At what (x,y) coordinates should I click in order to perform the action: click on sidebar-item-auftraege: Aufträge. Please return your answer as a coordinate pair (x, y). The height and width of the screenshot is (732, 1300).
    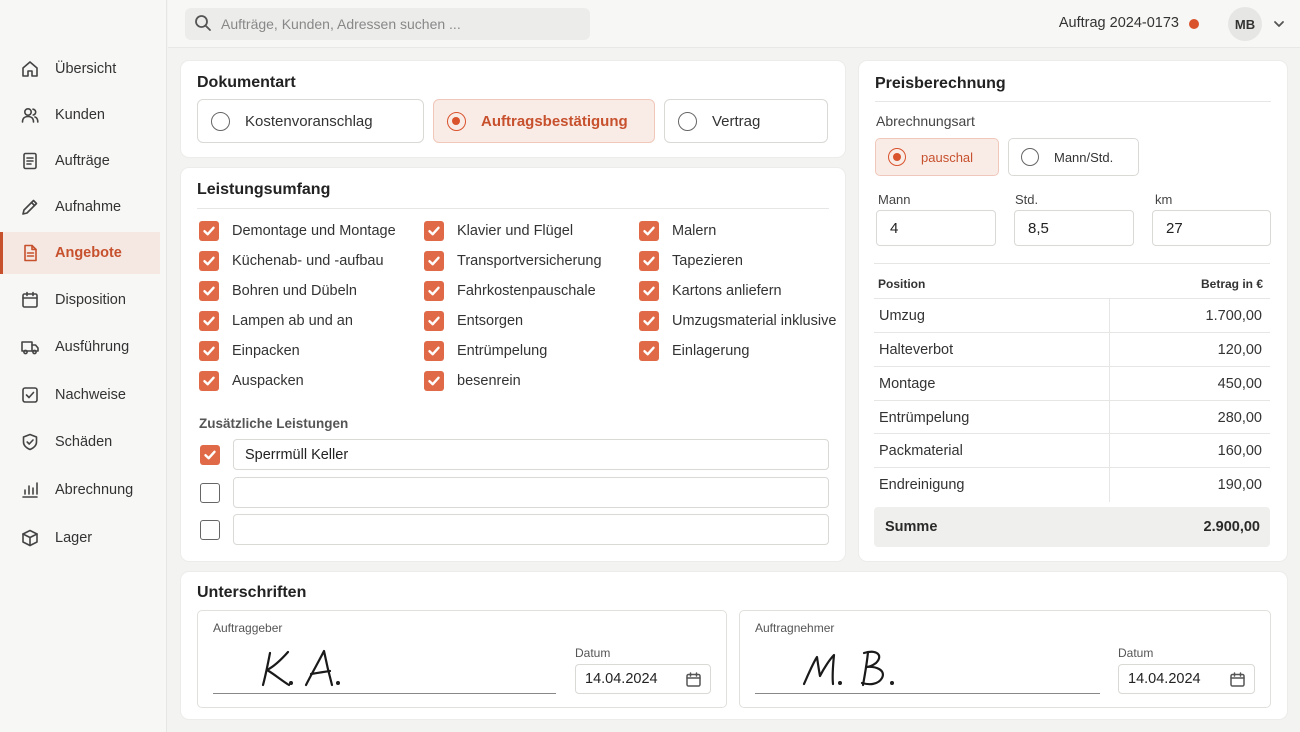
    Looking at the image, I should click on (80, 161).